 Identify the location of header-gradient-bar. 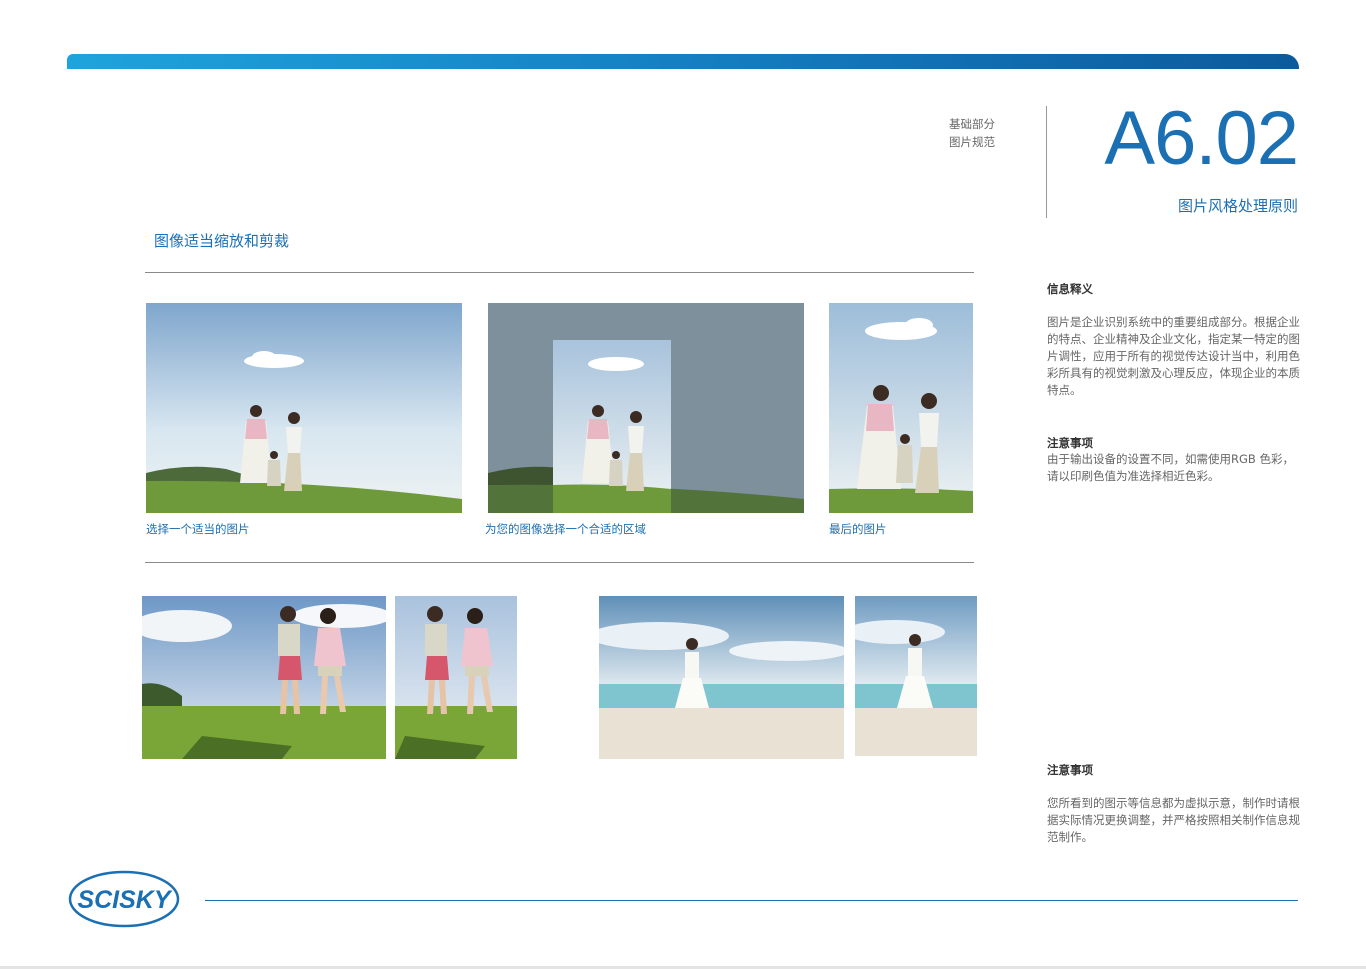
(683, 61).